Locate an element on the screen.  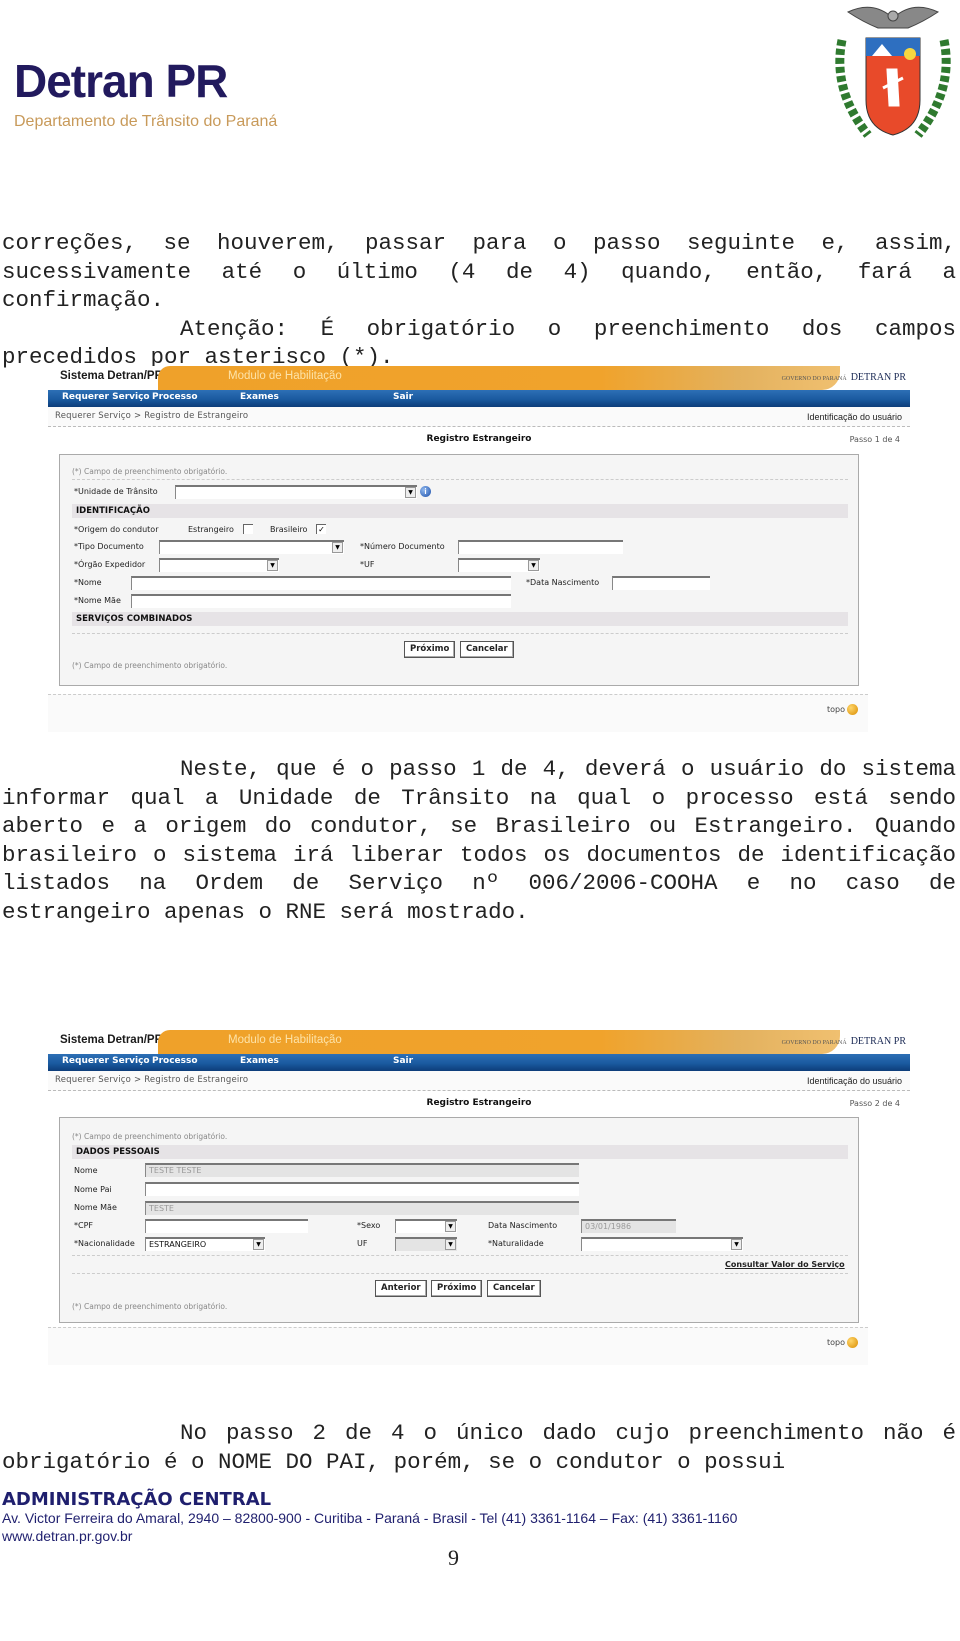
cpf-label: *CPF is located at coordinates (84, 1225).